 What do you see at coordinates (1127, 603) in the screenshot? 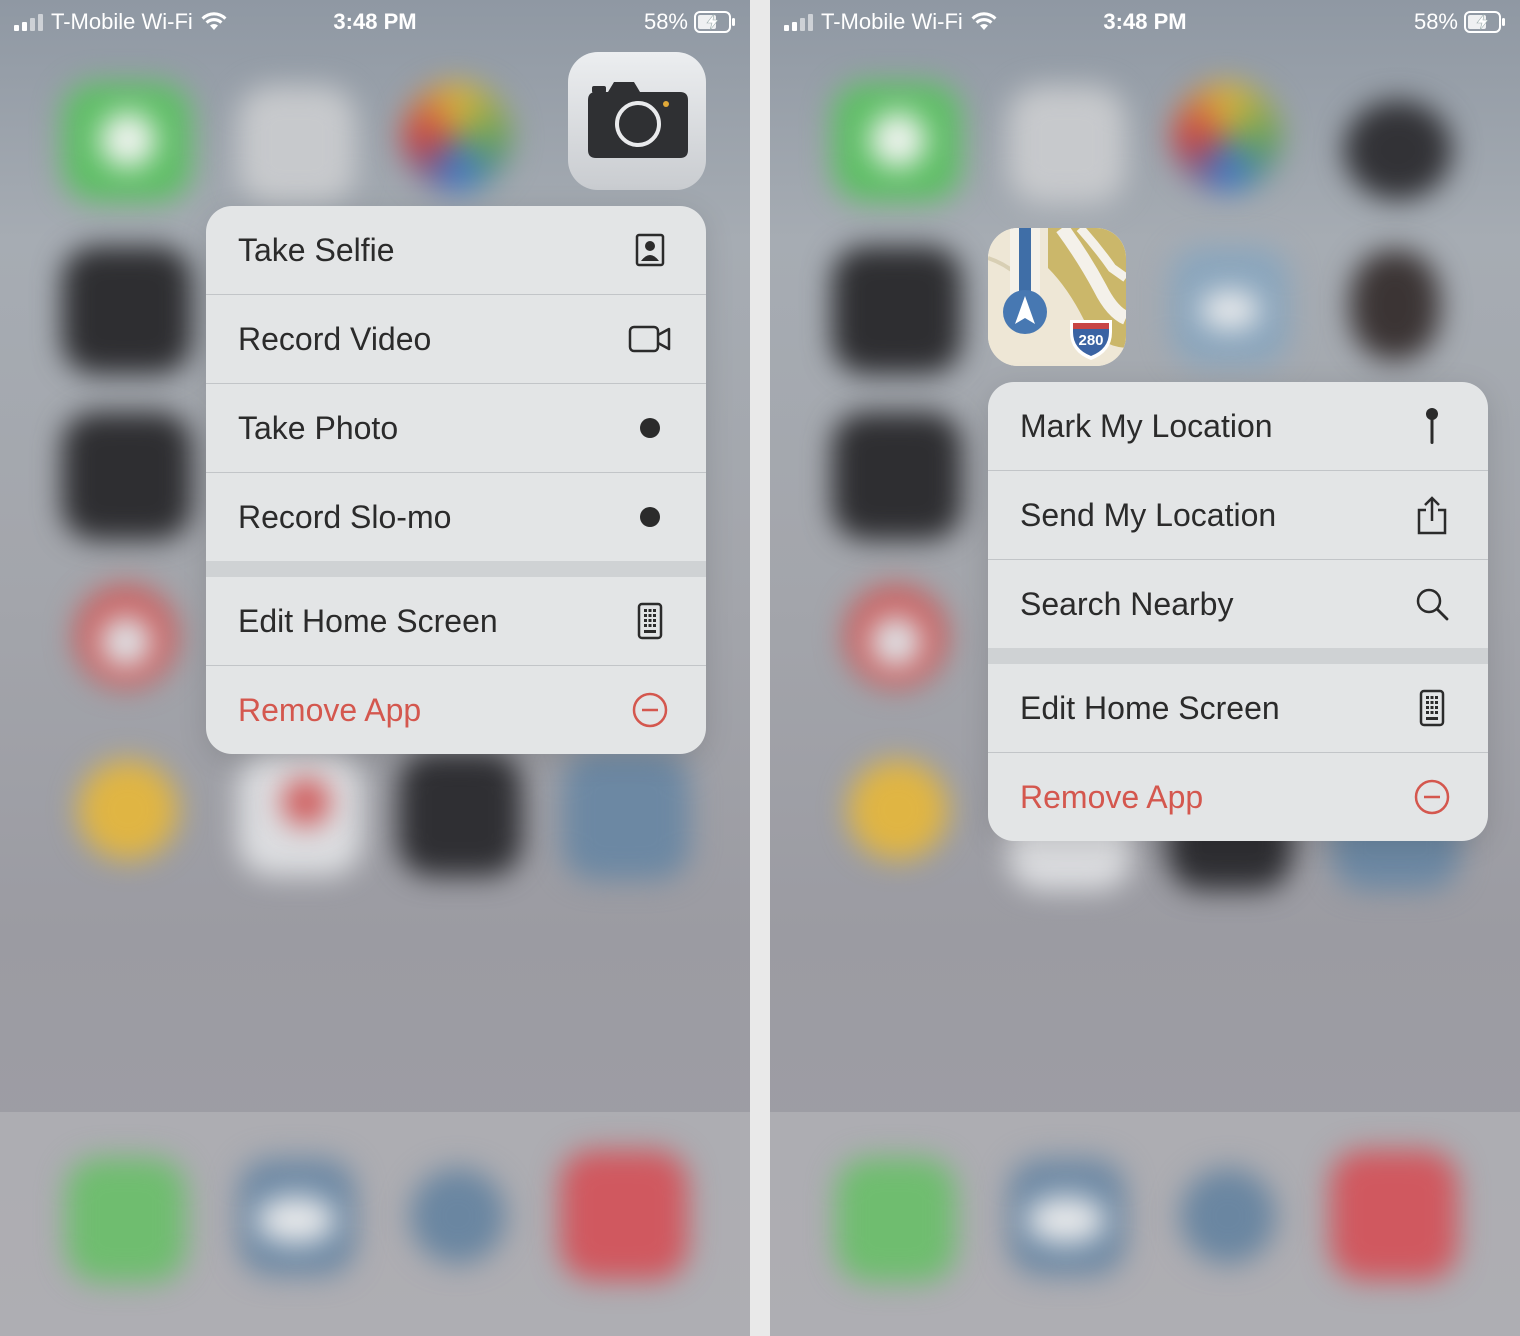
I see `menu-item-label: Search Nearby` at bounding box center [1127, 603].